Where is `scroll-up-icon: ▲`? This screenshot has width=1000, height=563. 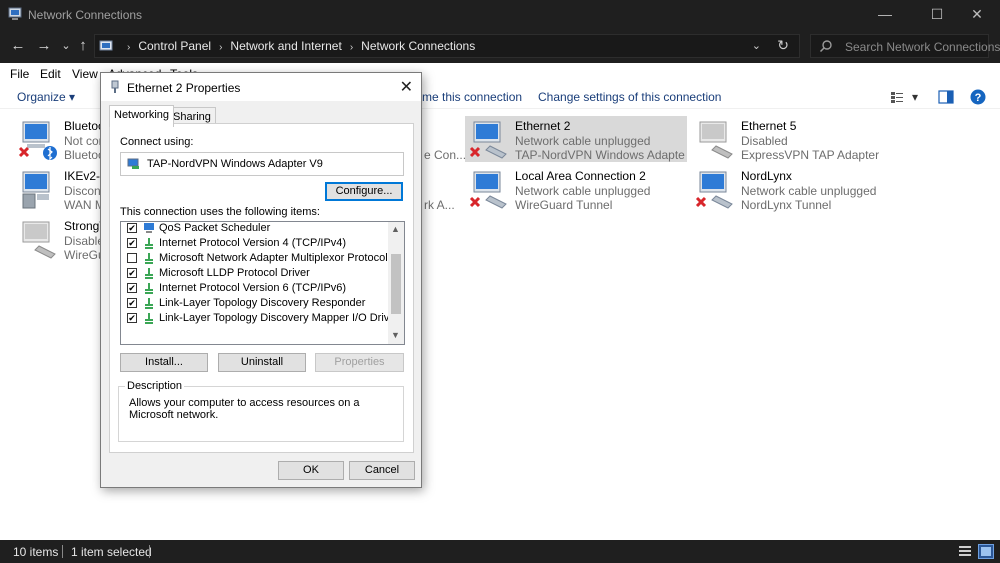
scroll-up-icon: ▲ is located at coordinates (395, 229).